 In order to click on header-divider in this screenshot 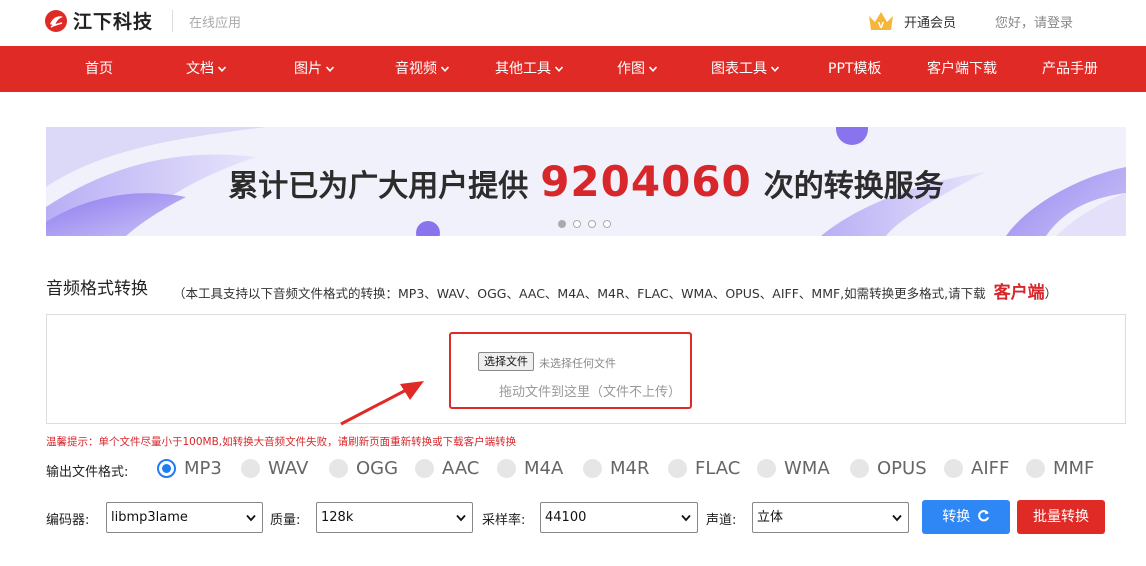, I will do `click(172, 21)`.